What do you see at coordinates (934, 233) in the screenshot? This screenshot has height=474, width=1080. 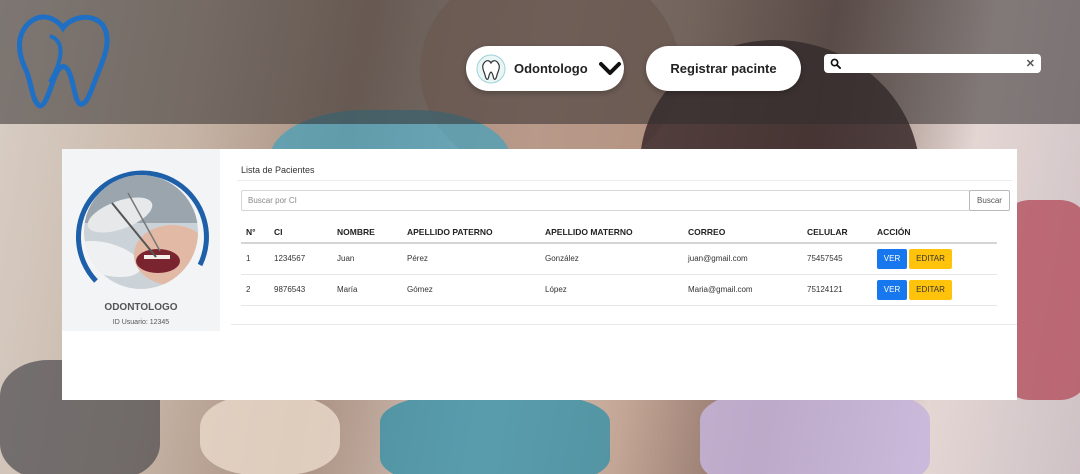 I see `column-header-accion: ACCIÓN` at bounding box center [934, 233].